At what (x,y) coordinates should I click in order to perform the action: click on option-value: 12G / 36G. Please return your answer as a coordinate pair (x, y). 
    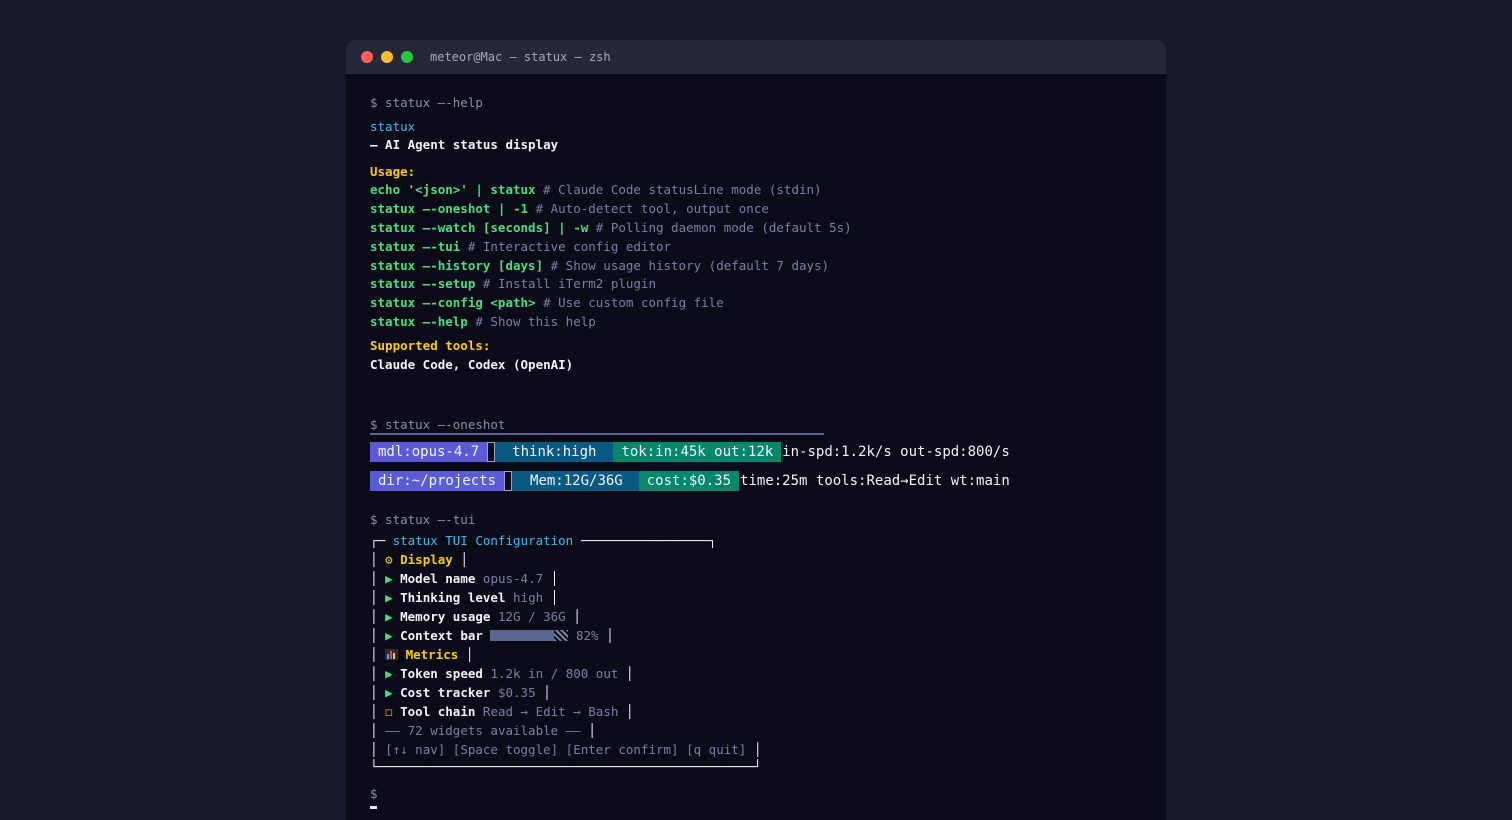
    Looking at the image, I should click on (531, 616).